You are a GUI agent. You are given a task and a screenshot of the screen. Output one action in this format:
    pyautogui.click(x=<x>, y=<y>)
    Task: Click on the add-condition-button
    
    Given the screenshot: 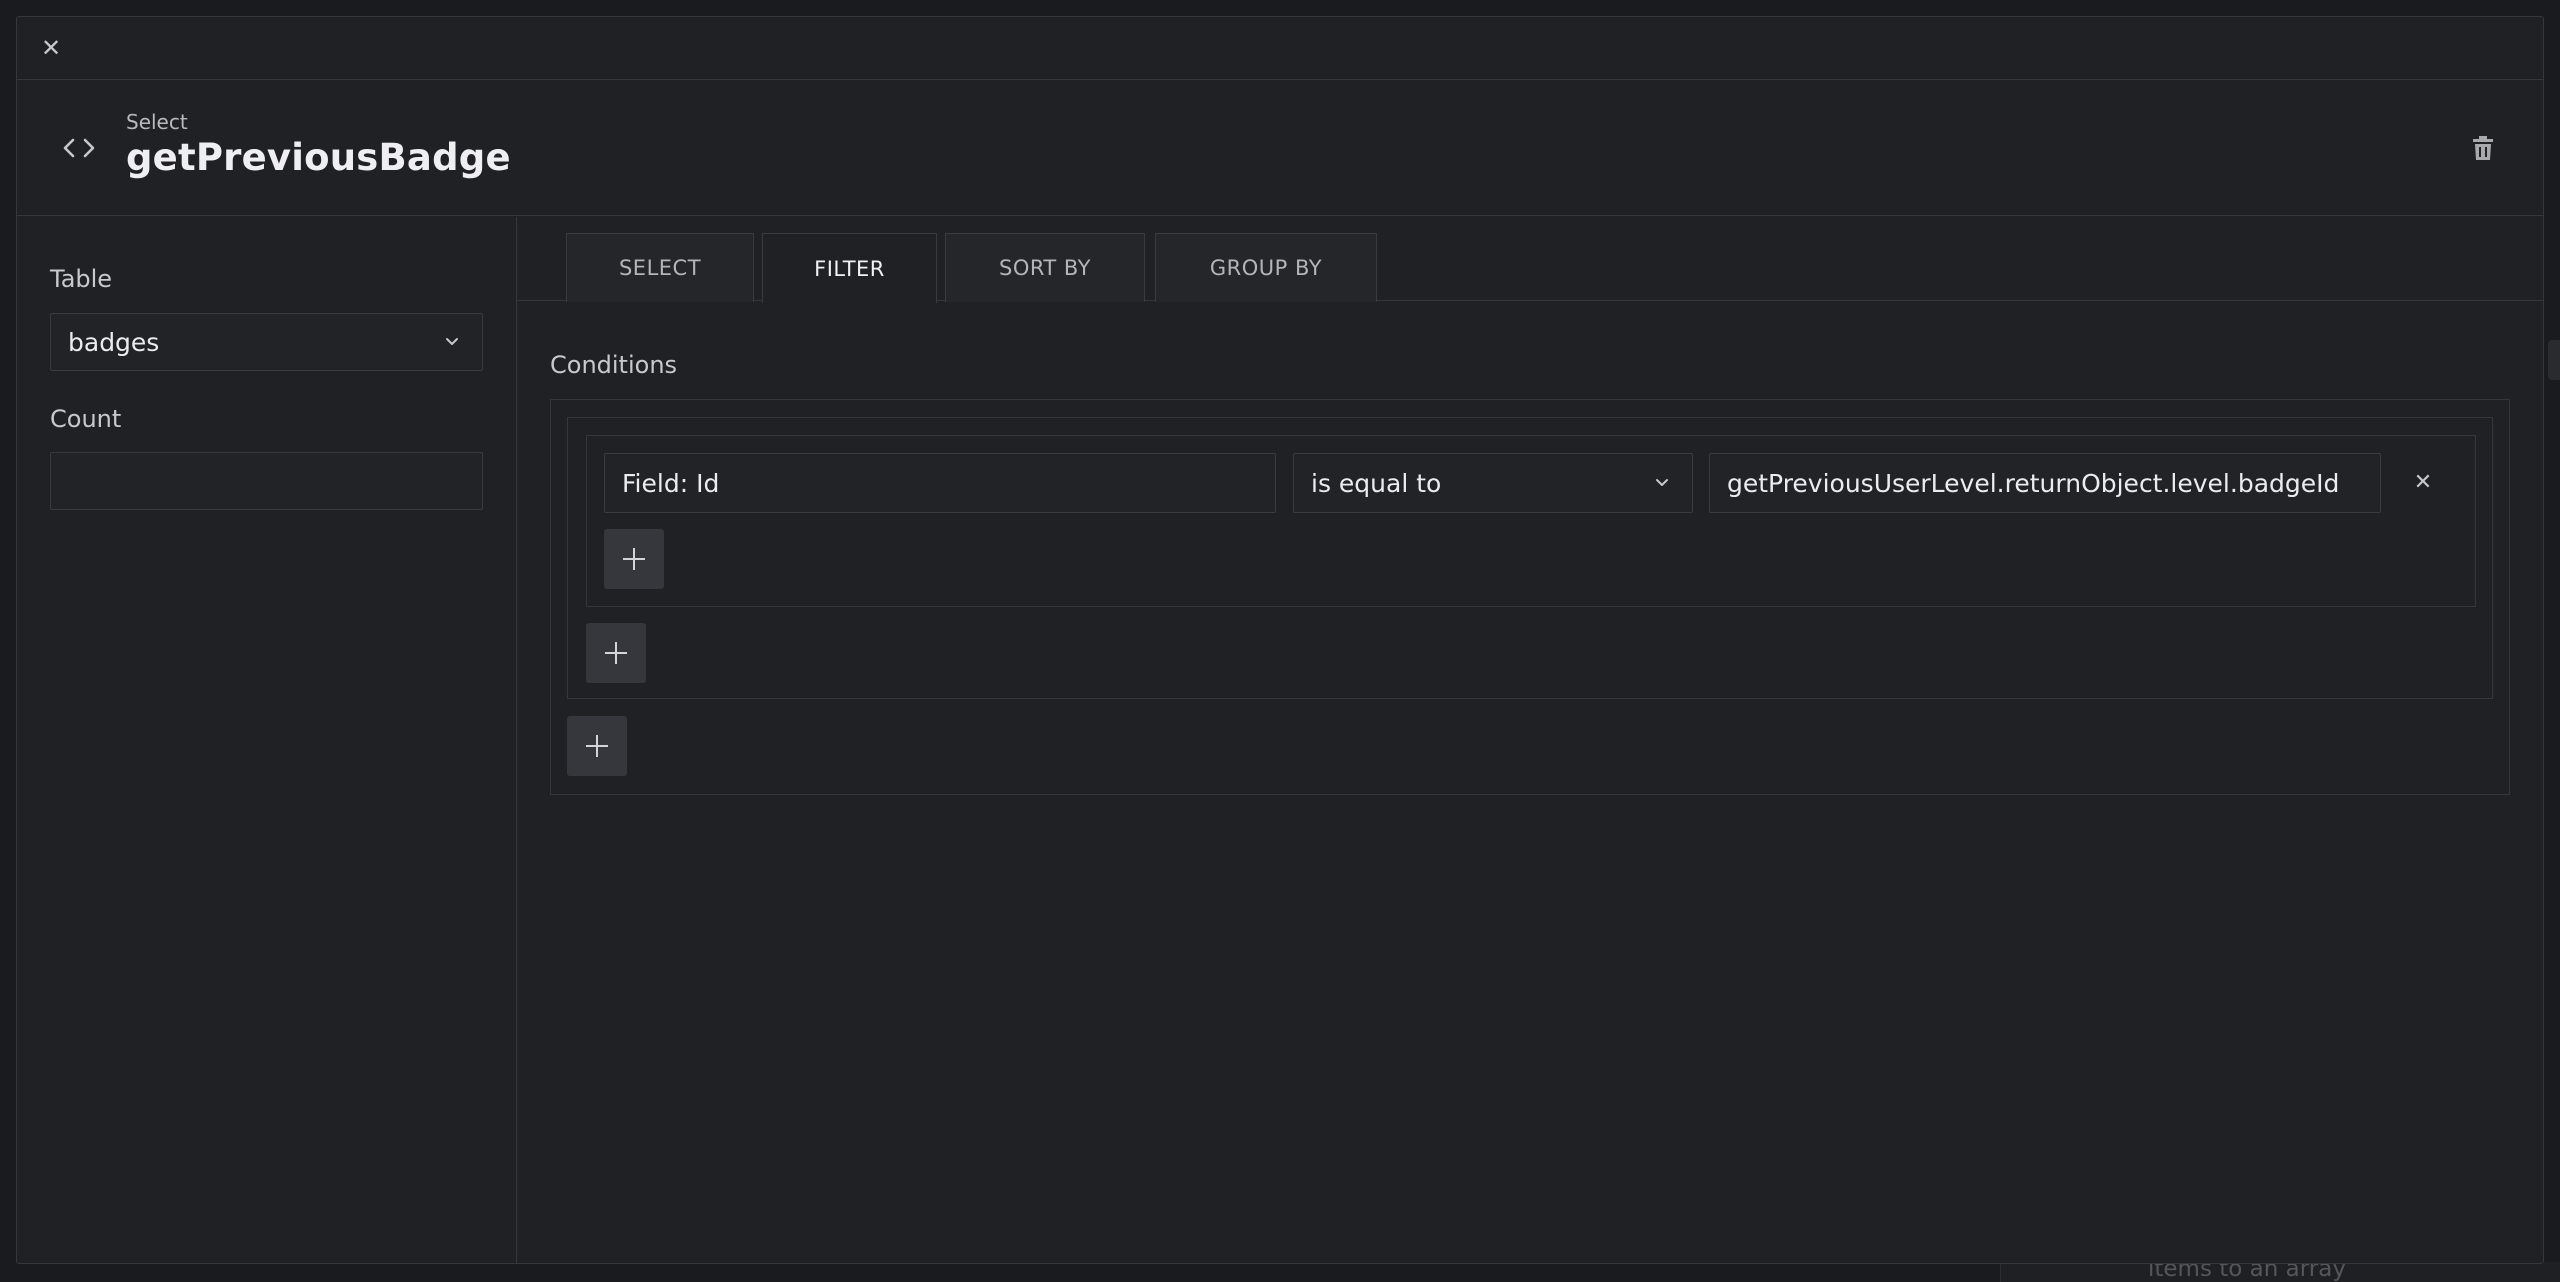 What is the action you would take?
    pyautogui.click(x=634, y=559)
    